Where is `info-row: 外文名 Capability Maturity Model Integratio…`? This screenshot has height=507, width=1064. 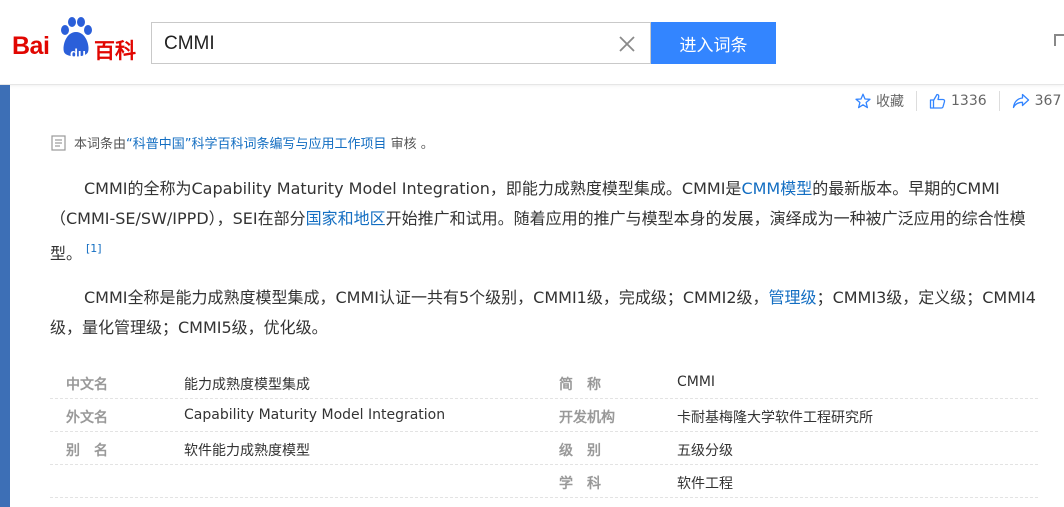
info-row: 外文名 Capability Maturity Model Integratio… is located at coordinates (544, 415).